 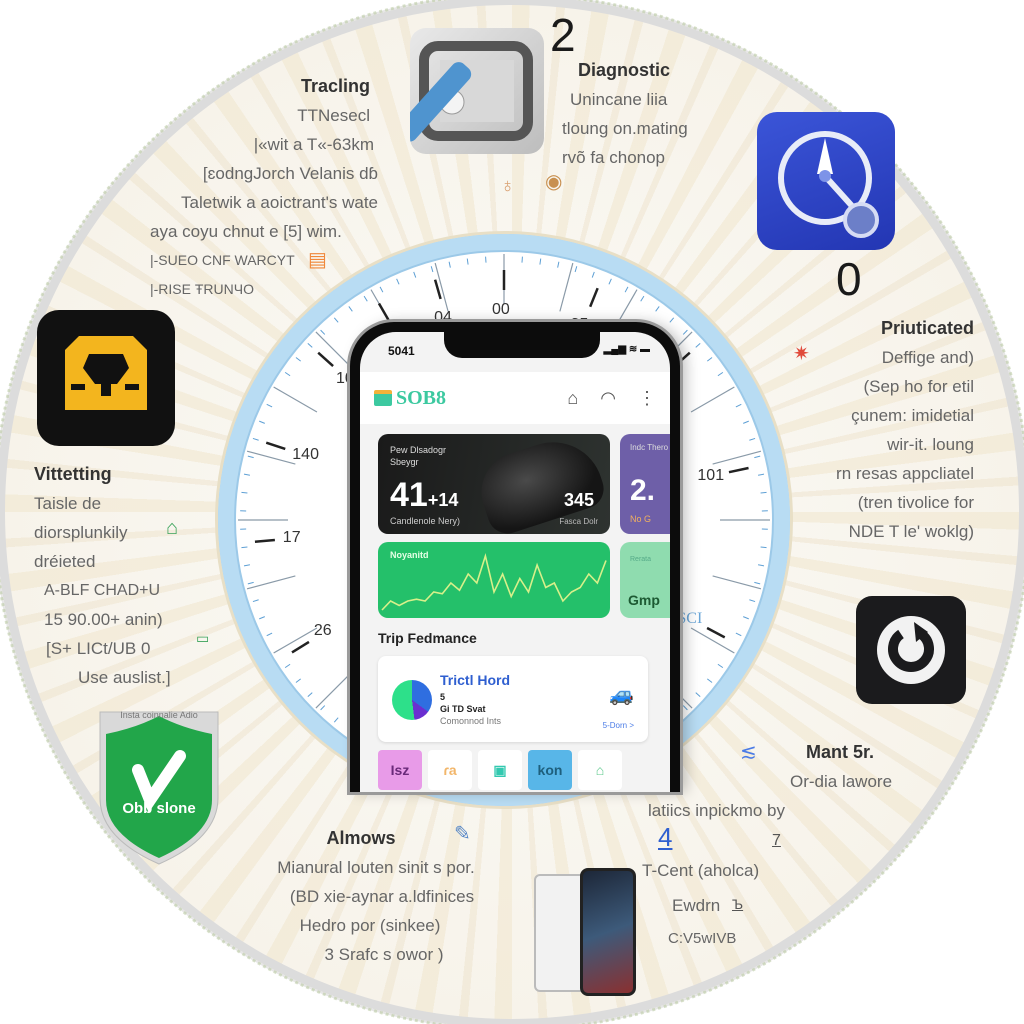 What do you see at coordinates (322, 631) in the screenshot?
I see `gauge-tick-label: 26` at bounding box center [322, 631].